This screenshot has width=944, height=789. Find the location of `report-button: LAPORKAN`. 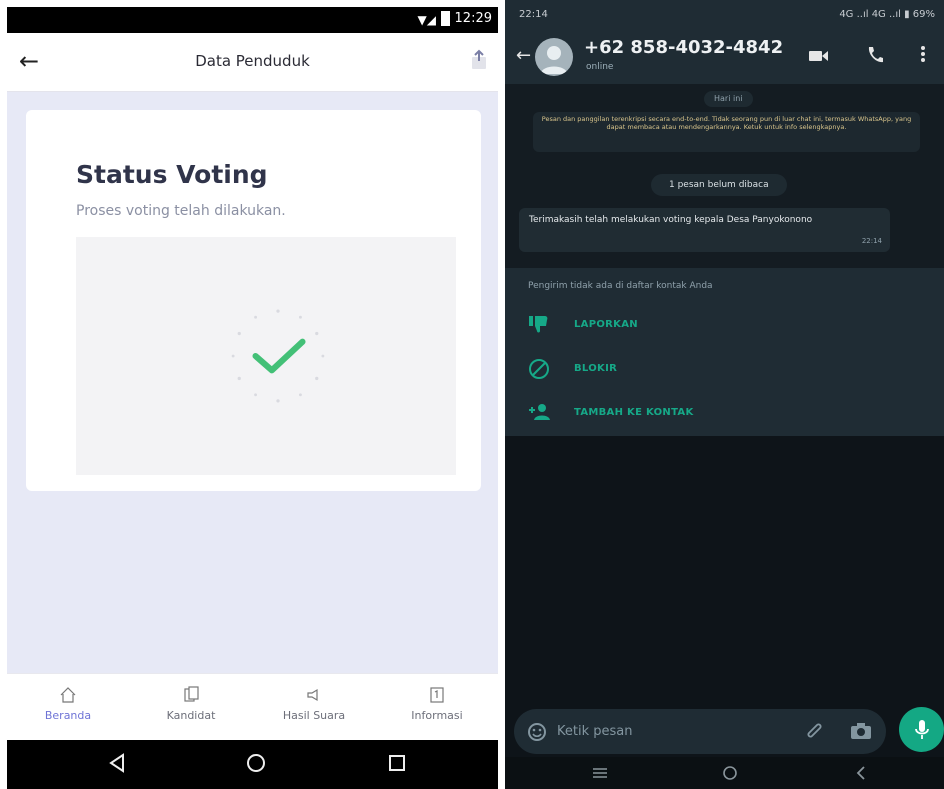

report-button: LAPORKAN is located at coordinates (613, 328).